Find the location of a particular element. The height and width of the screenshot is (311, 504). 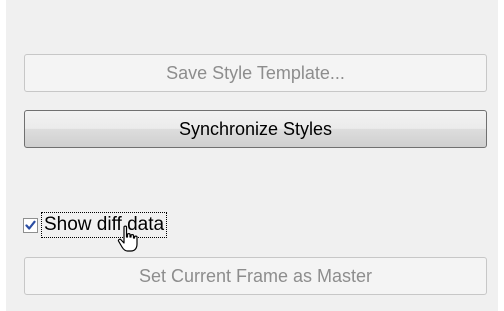

set-current-frame-master-button: Set Current Frame as Master is located at coordinates (255, 276).